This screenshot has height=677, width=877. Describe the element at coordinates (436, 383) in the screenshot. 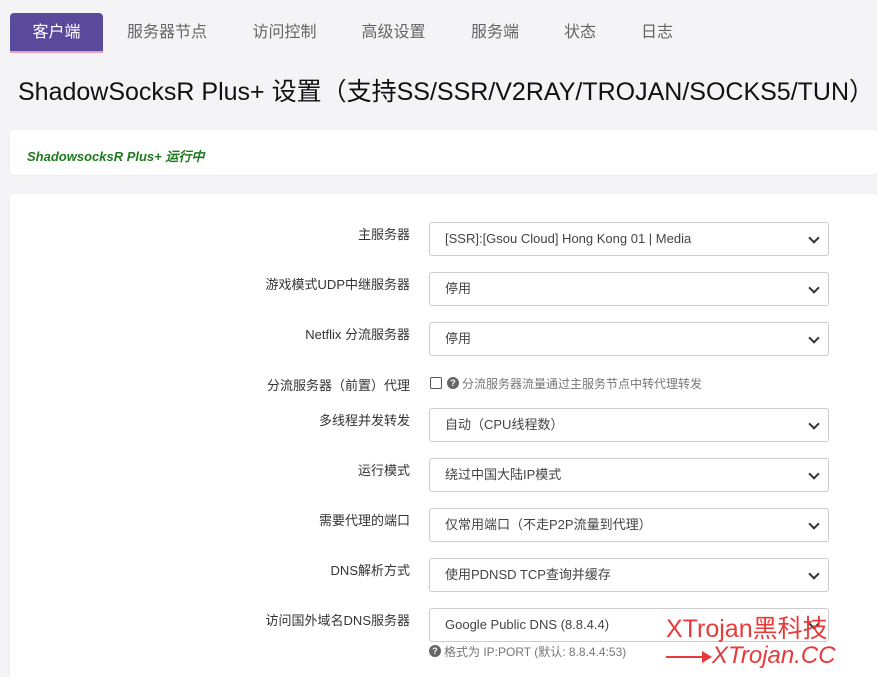

I see `pre-proxy-checkbox` at that location.